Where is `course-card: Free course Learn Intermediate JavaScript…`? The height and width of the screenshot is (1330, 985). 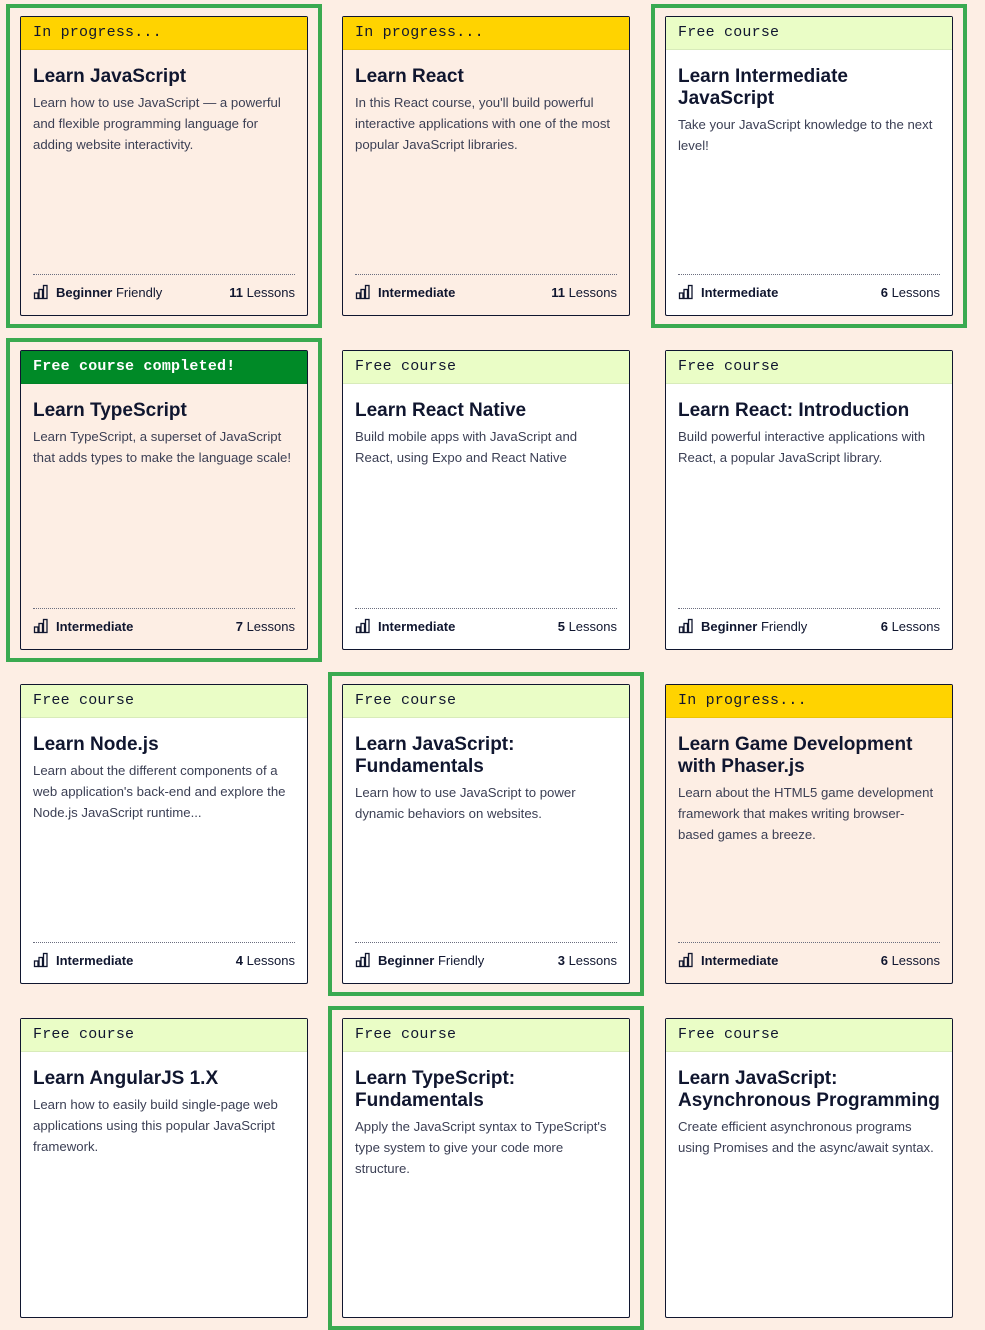
course-card: Free course Learn Intermediate JavaScript… is located at coordinates (809, 166).